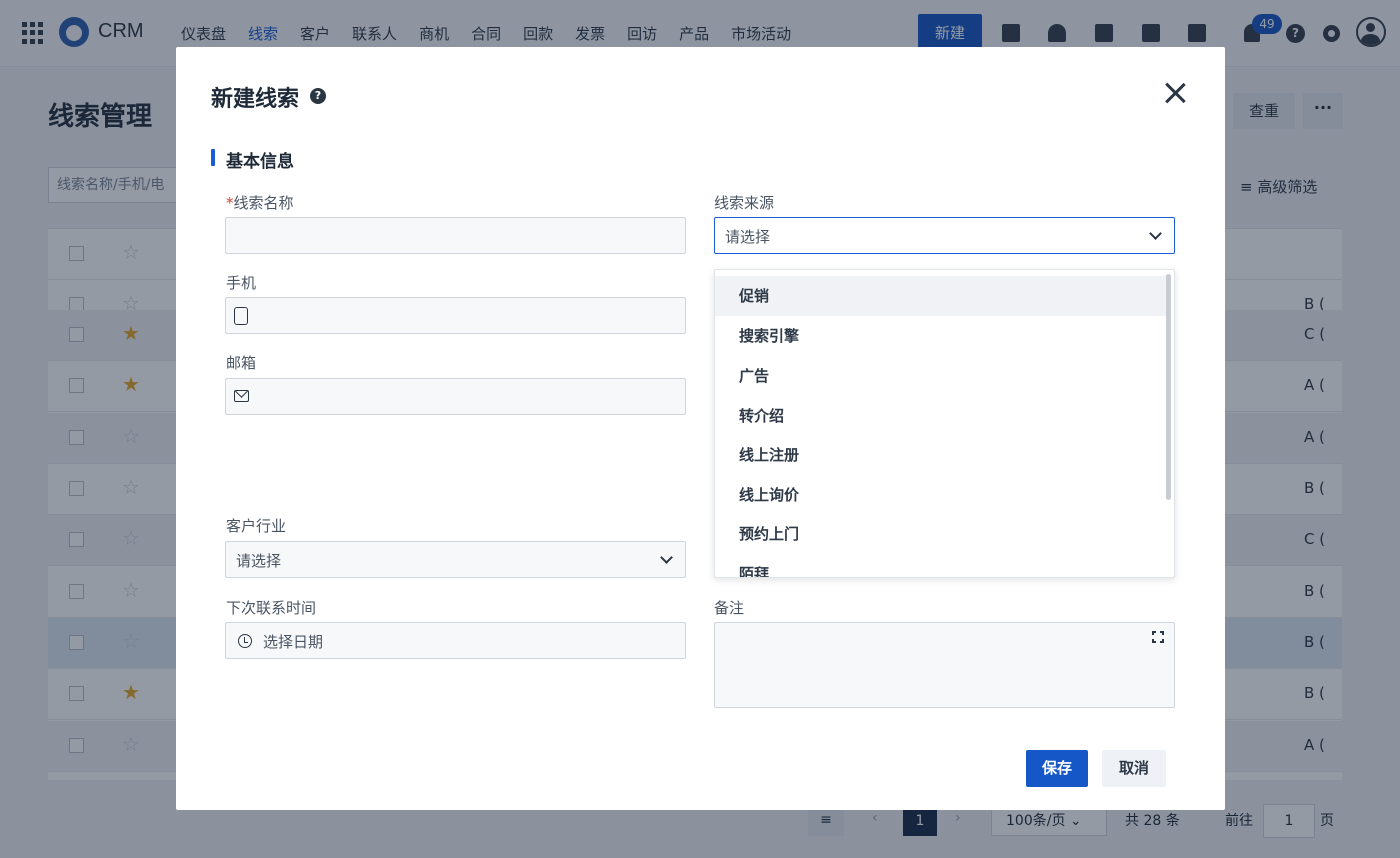 This screenshot has width=1400, height=858. What do you see at coordinates (455, 235) in the screenshot?
I see `lead-name-input` at bounding box center [455, 235].